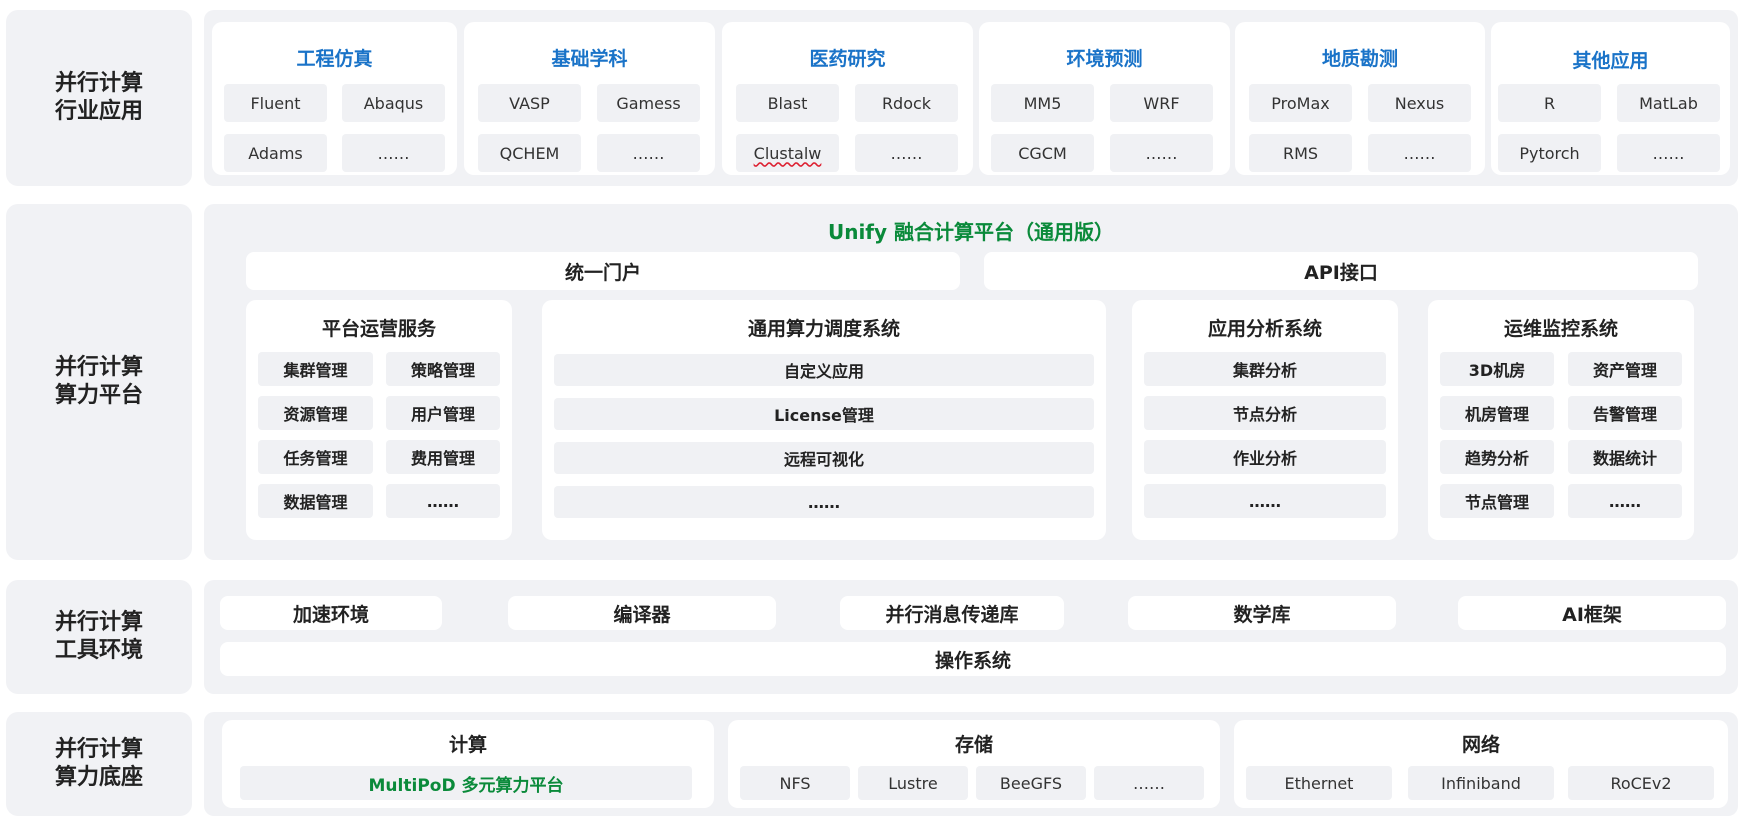  What do you see at coordinates (529, 153) in the screenshot?
I see `app-chip: QCHEM` at bounding box center [529, 153].